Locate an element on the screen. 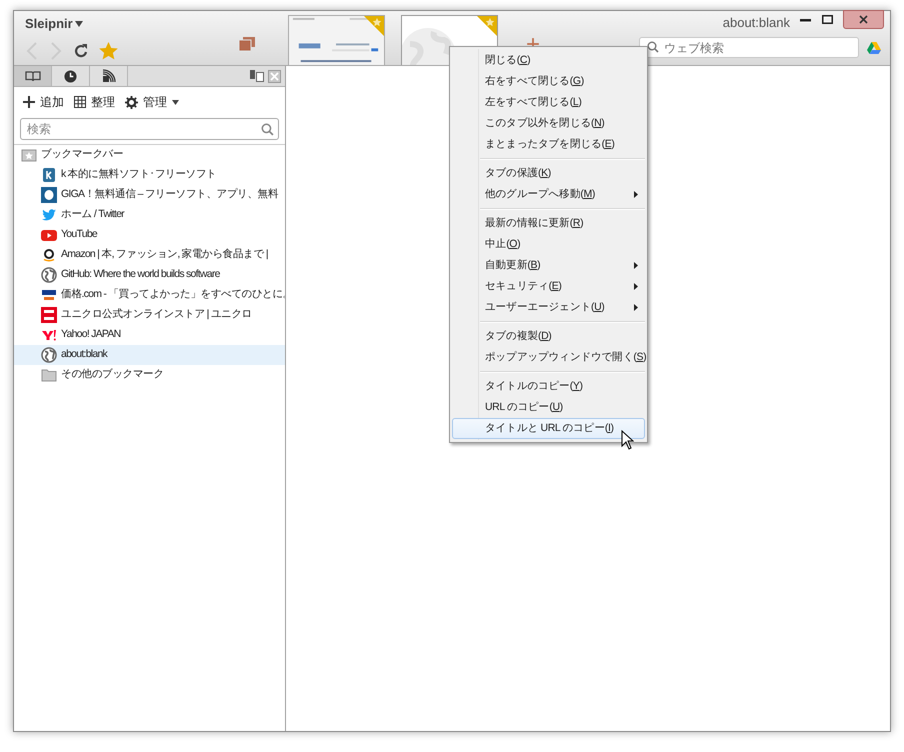 This screenshot has width=904, height=752. menu-item: 最新の情報に更新(R) is located at coordinates (548, 223).